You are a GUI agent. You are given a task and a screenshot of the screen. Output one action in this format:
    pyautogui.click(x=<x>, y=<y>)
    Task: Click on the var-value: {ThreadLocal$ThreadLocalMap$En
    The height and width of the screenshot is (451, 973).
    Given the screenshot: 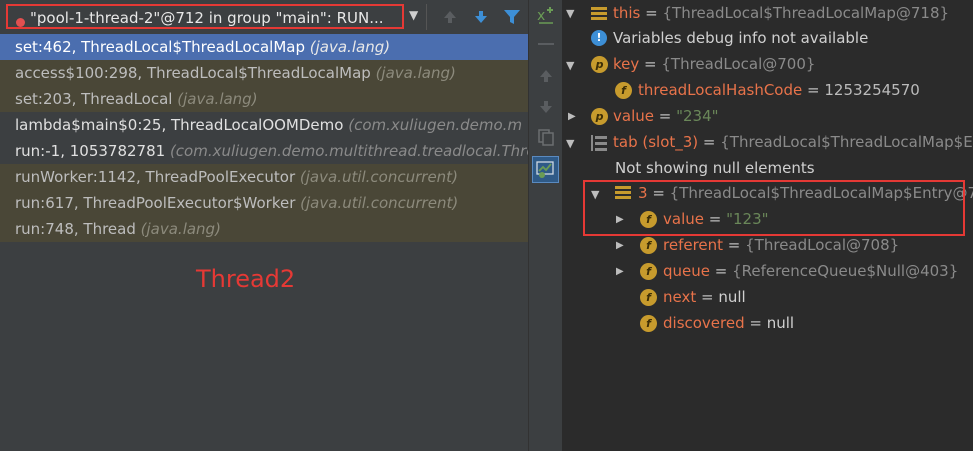 What is the action you would take?
    pyautogui.click(x=846, y=142)
    